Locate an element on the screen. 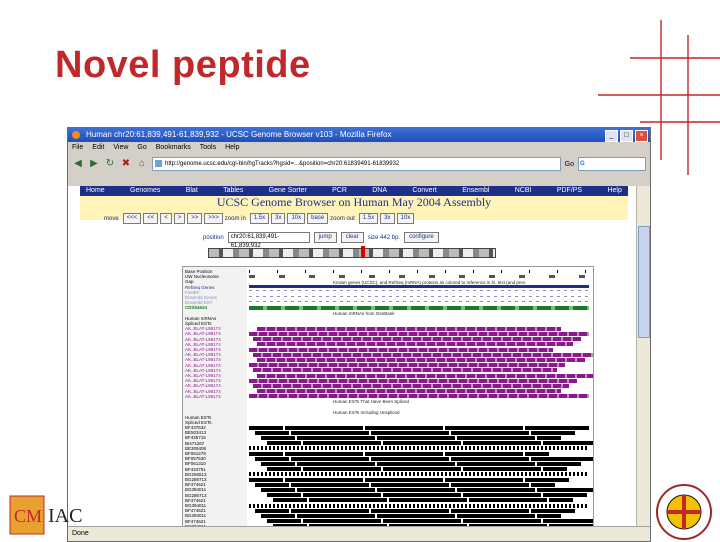  maximize-button: □ is located at coordinates (626, 136).